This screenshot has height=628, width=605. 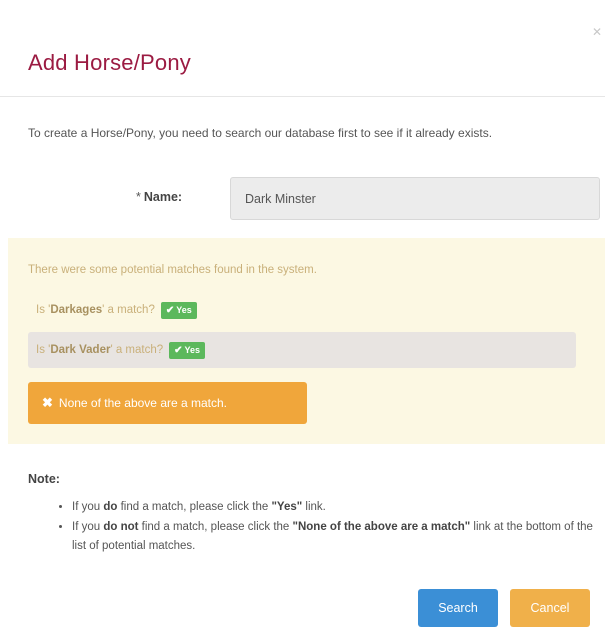 What do you see at coordinates (76, 310) in the screenshot?
I see `match-name: Darkages` at bounding box center [76, 310].